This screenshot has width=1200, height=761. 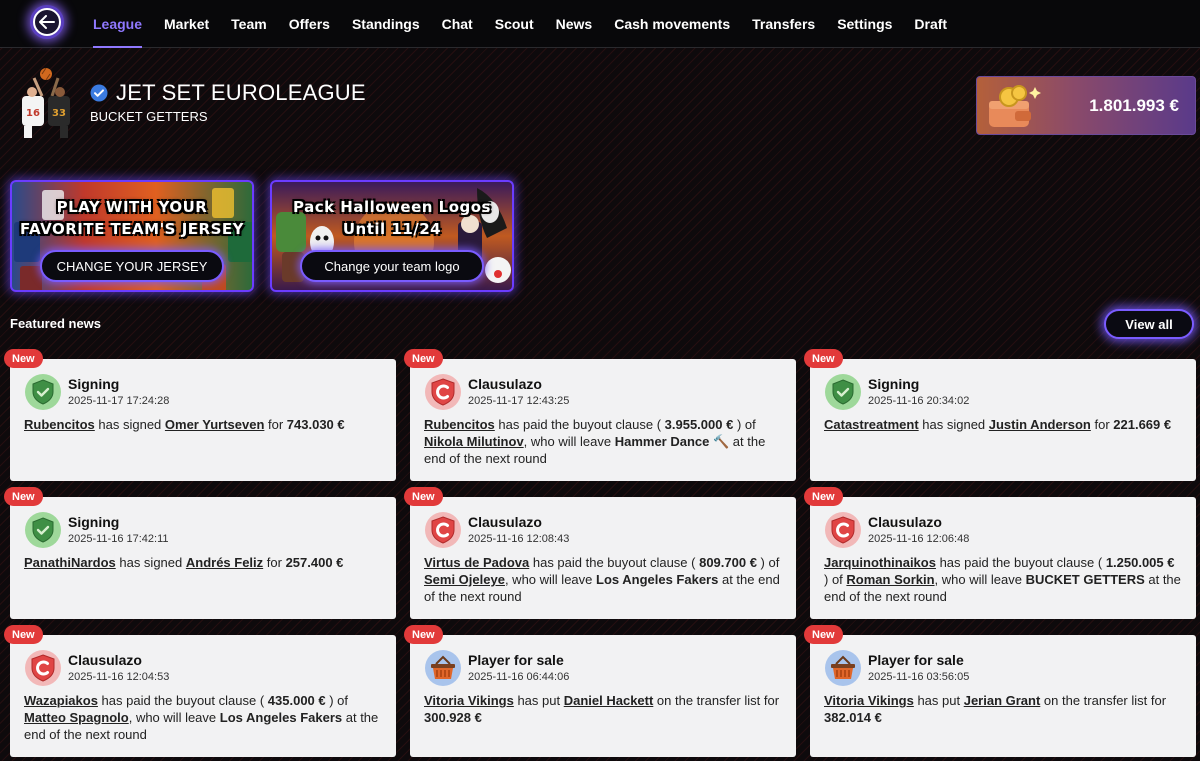 What do you see at coordinates (519, 539) in the screenshot?
I see `news-timestamp: 2025-11-16 12:08:43` at bounding box center [519, 539].